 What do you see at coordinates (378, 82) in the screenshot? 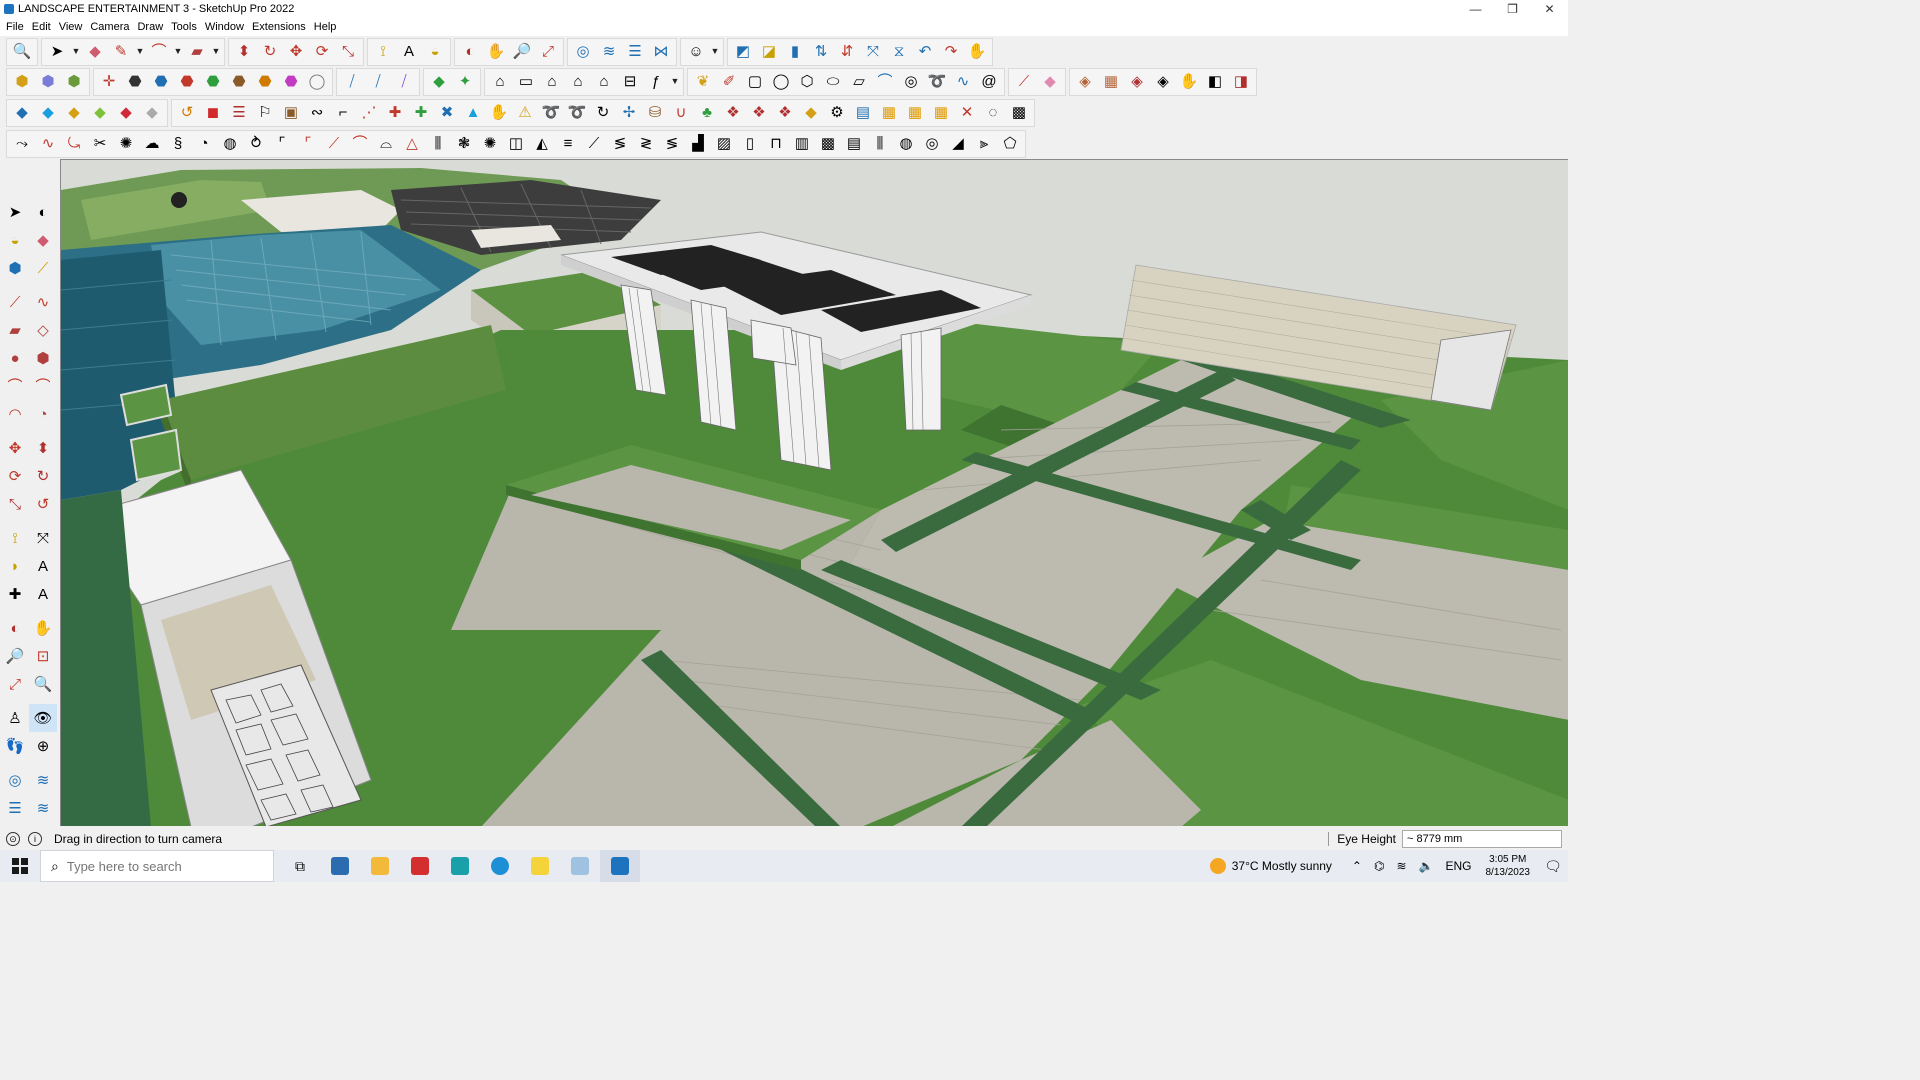
I see `section-cut-icon: ⧸` at bounding box center [378, 82].